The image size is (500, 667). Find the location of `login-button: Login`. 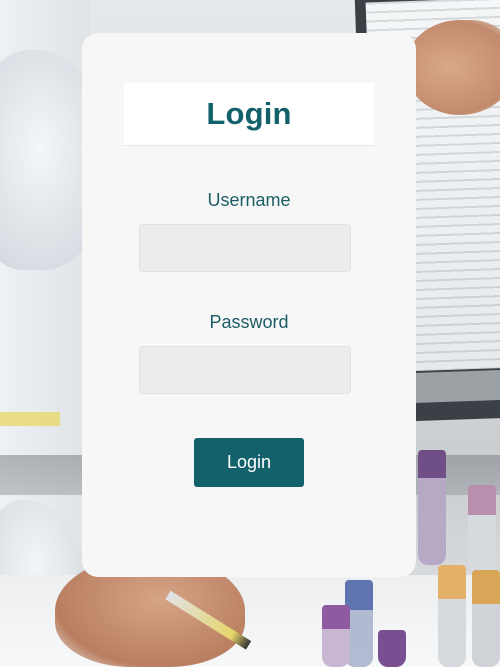

login-button: Login is located at coordinates (249, 462).